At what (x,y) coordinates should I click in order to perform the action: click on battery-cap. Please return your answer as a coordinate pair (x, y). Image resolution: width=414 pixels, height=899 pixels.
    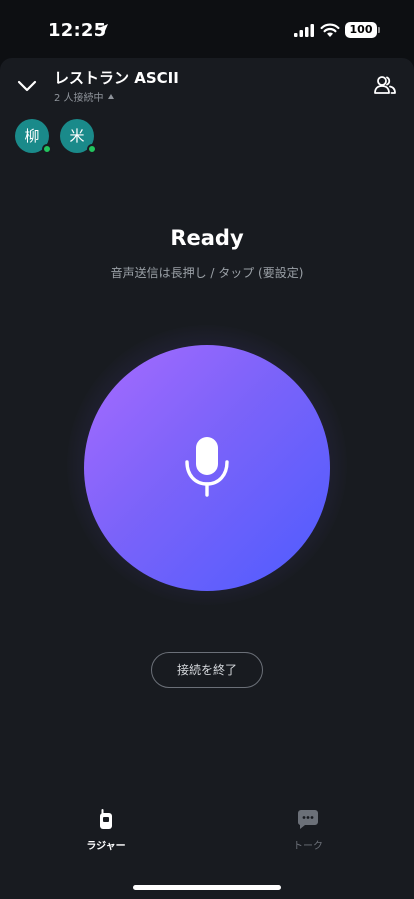
    Looking at the image, I should click on (379, 30).